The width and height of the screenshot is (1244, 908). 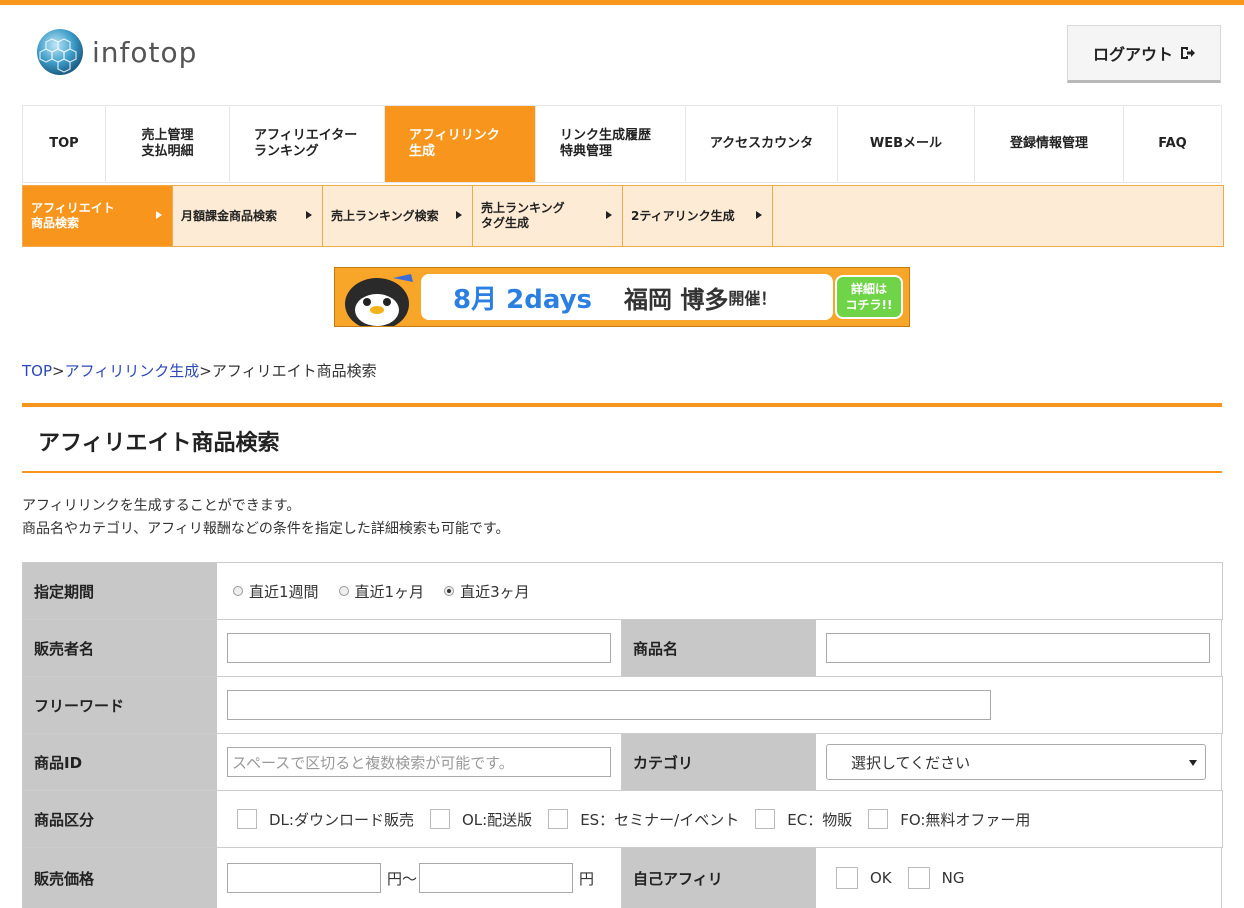 What do you see at coordinates (1132, 54) in the screenshot?
I see `logout-label: ログアウト` at bounding box center [1132, 54].